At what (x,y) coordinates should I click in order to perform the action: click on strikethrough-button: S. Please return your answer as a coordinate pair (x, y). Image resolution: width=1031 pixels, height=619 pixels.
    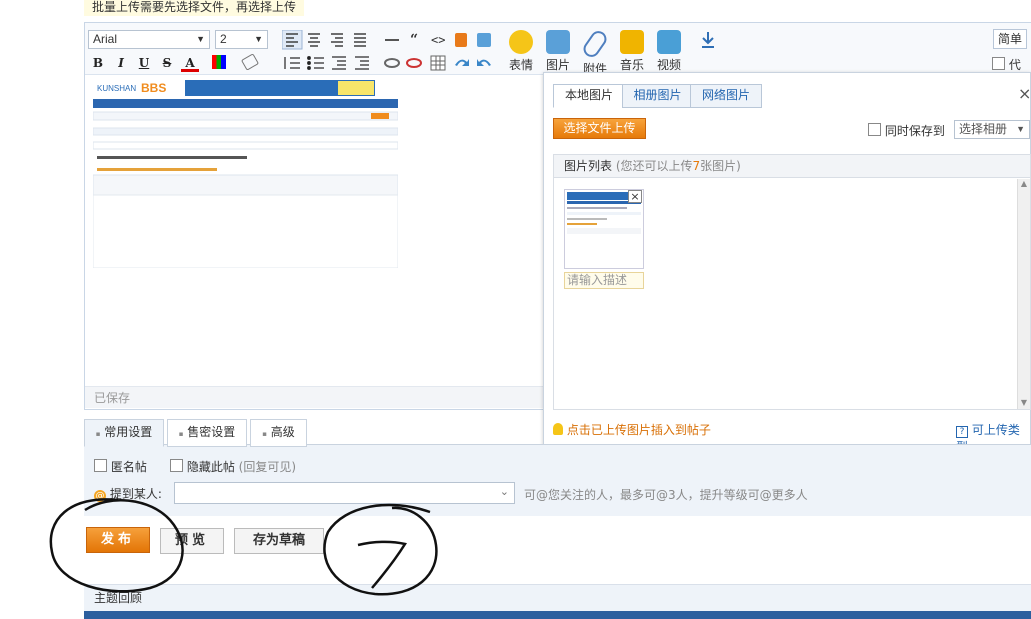
    Looking at the image, I should click on (167, 63).